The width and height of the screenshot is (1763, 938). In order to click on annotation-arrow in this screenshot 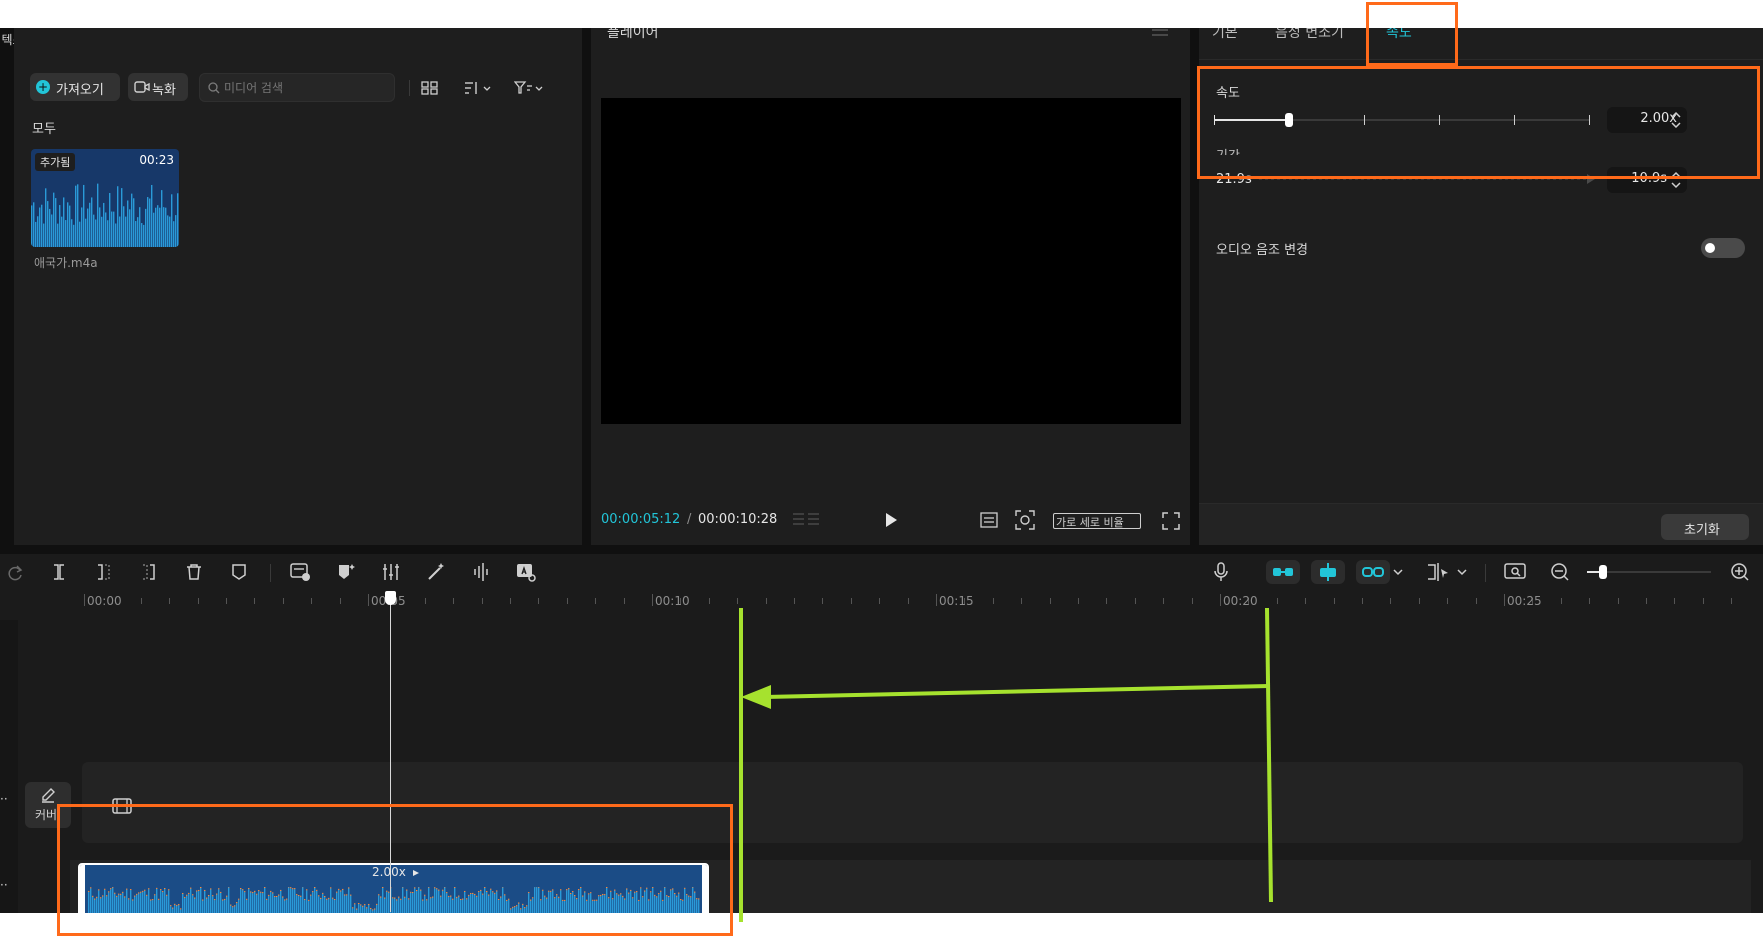, I will do `click(1006, 764)`.